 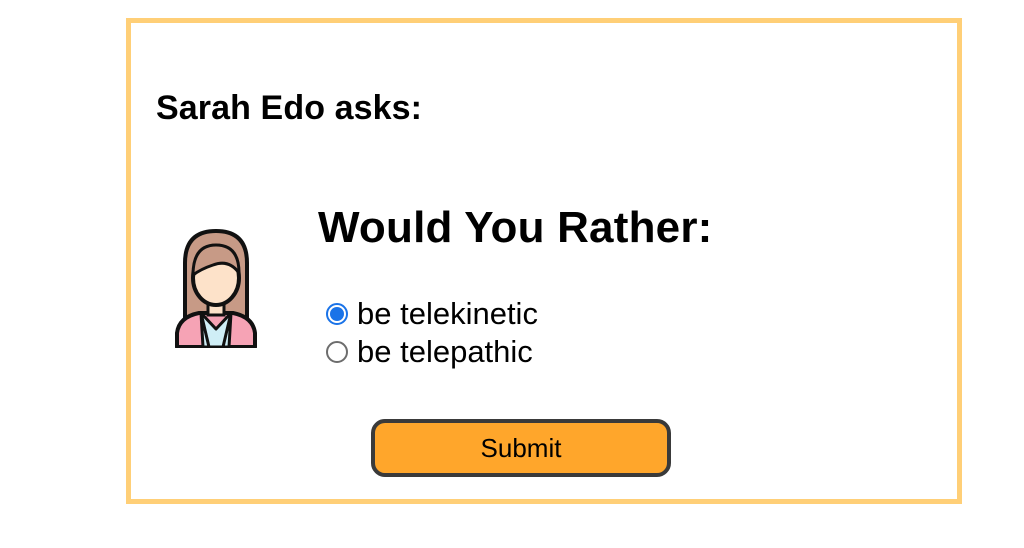 I want to click on option-label: be telekinetic, so click(x=447, y=313).